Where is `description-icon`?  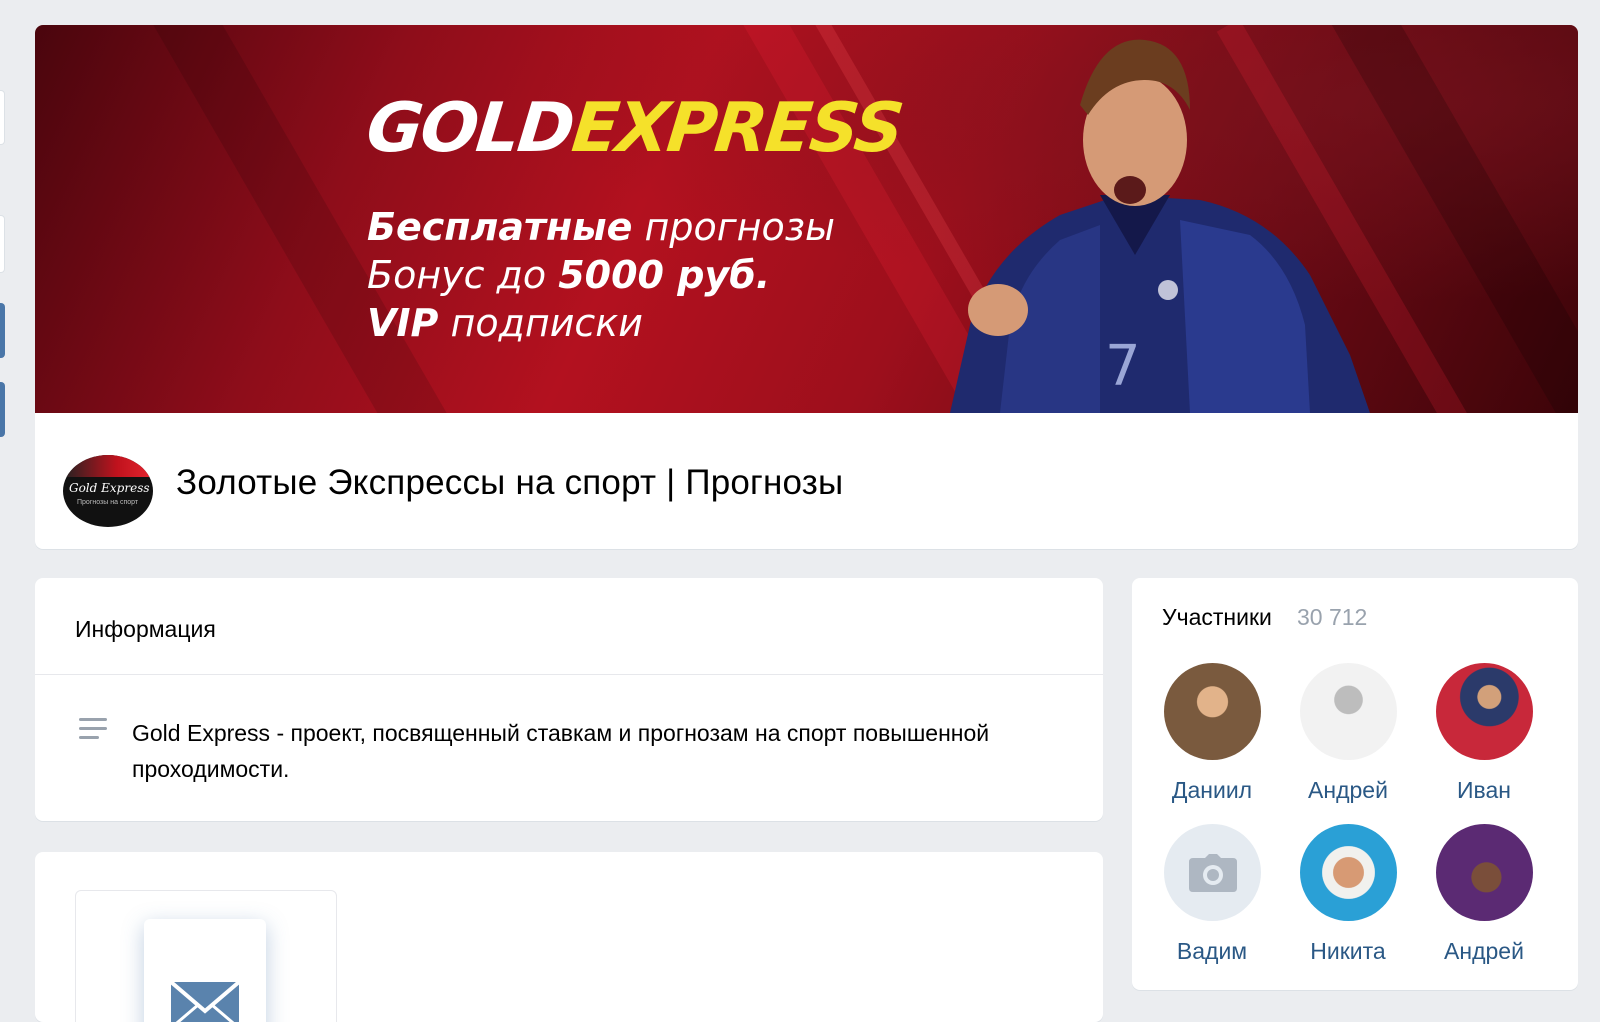
description-icon is located at coordinates (93, 731).